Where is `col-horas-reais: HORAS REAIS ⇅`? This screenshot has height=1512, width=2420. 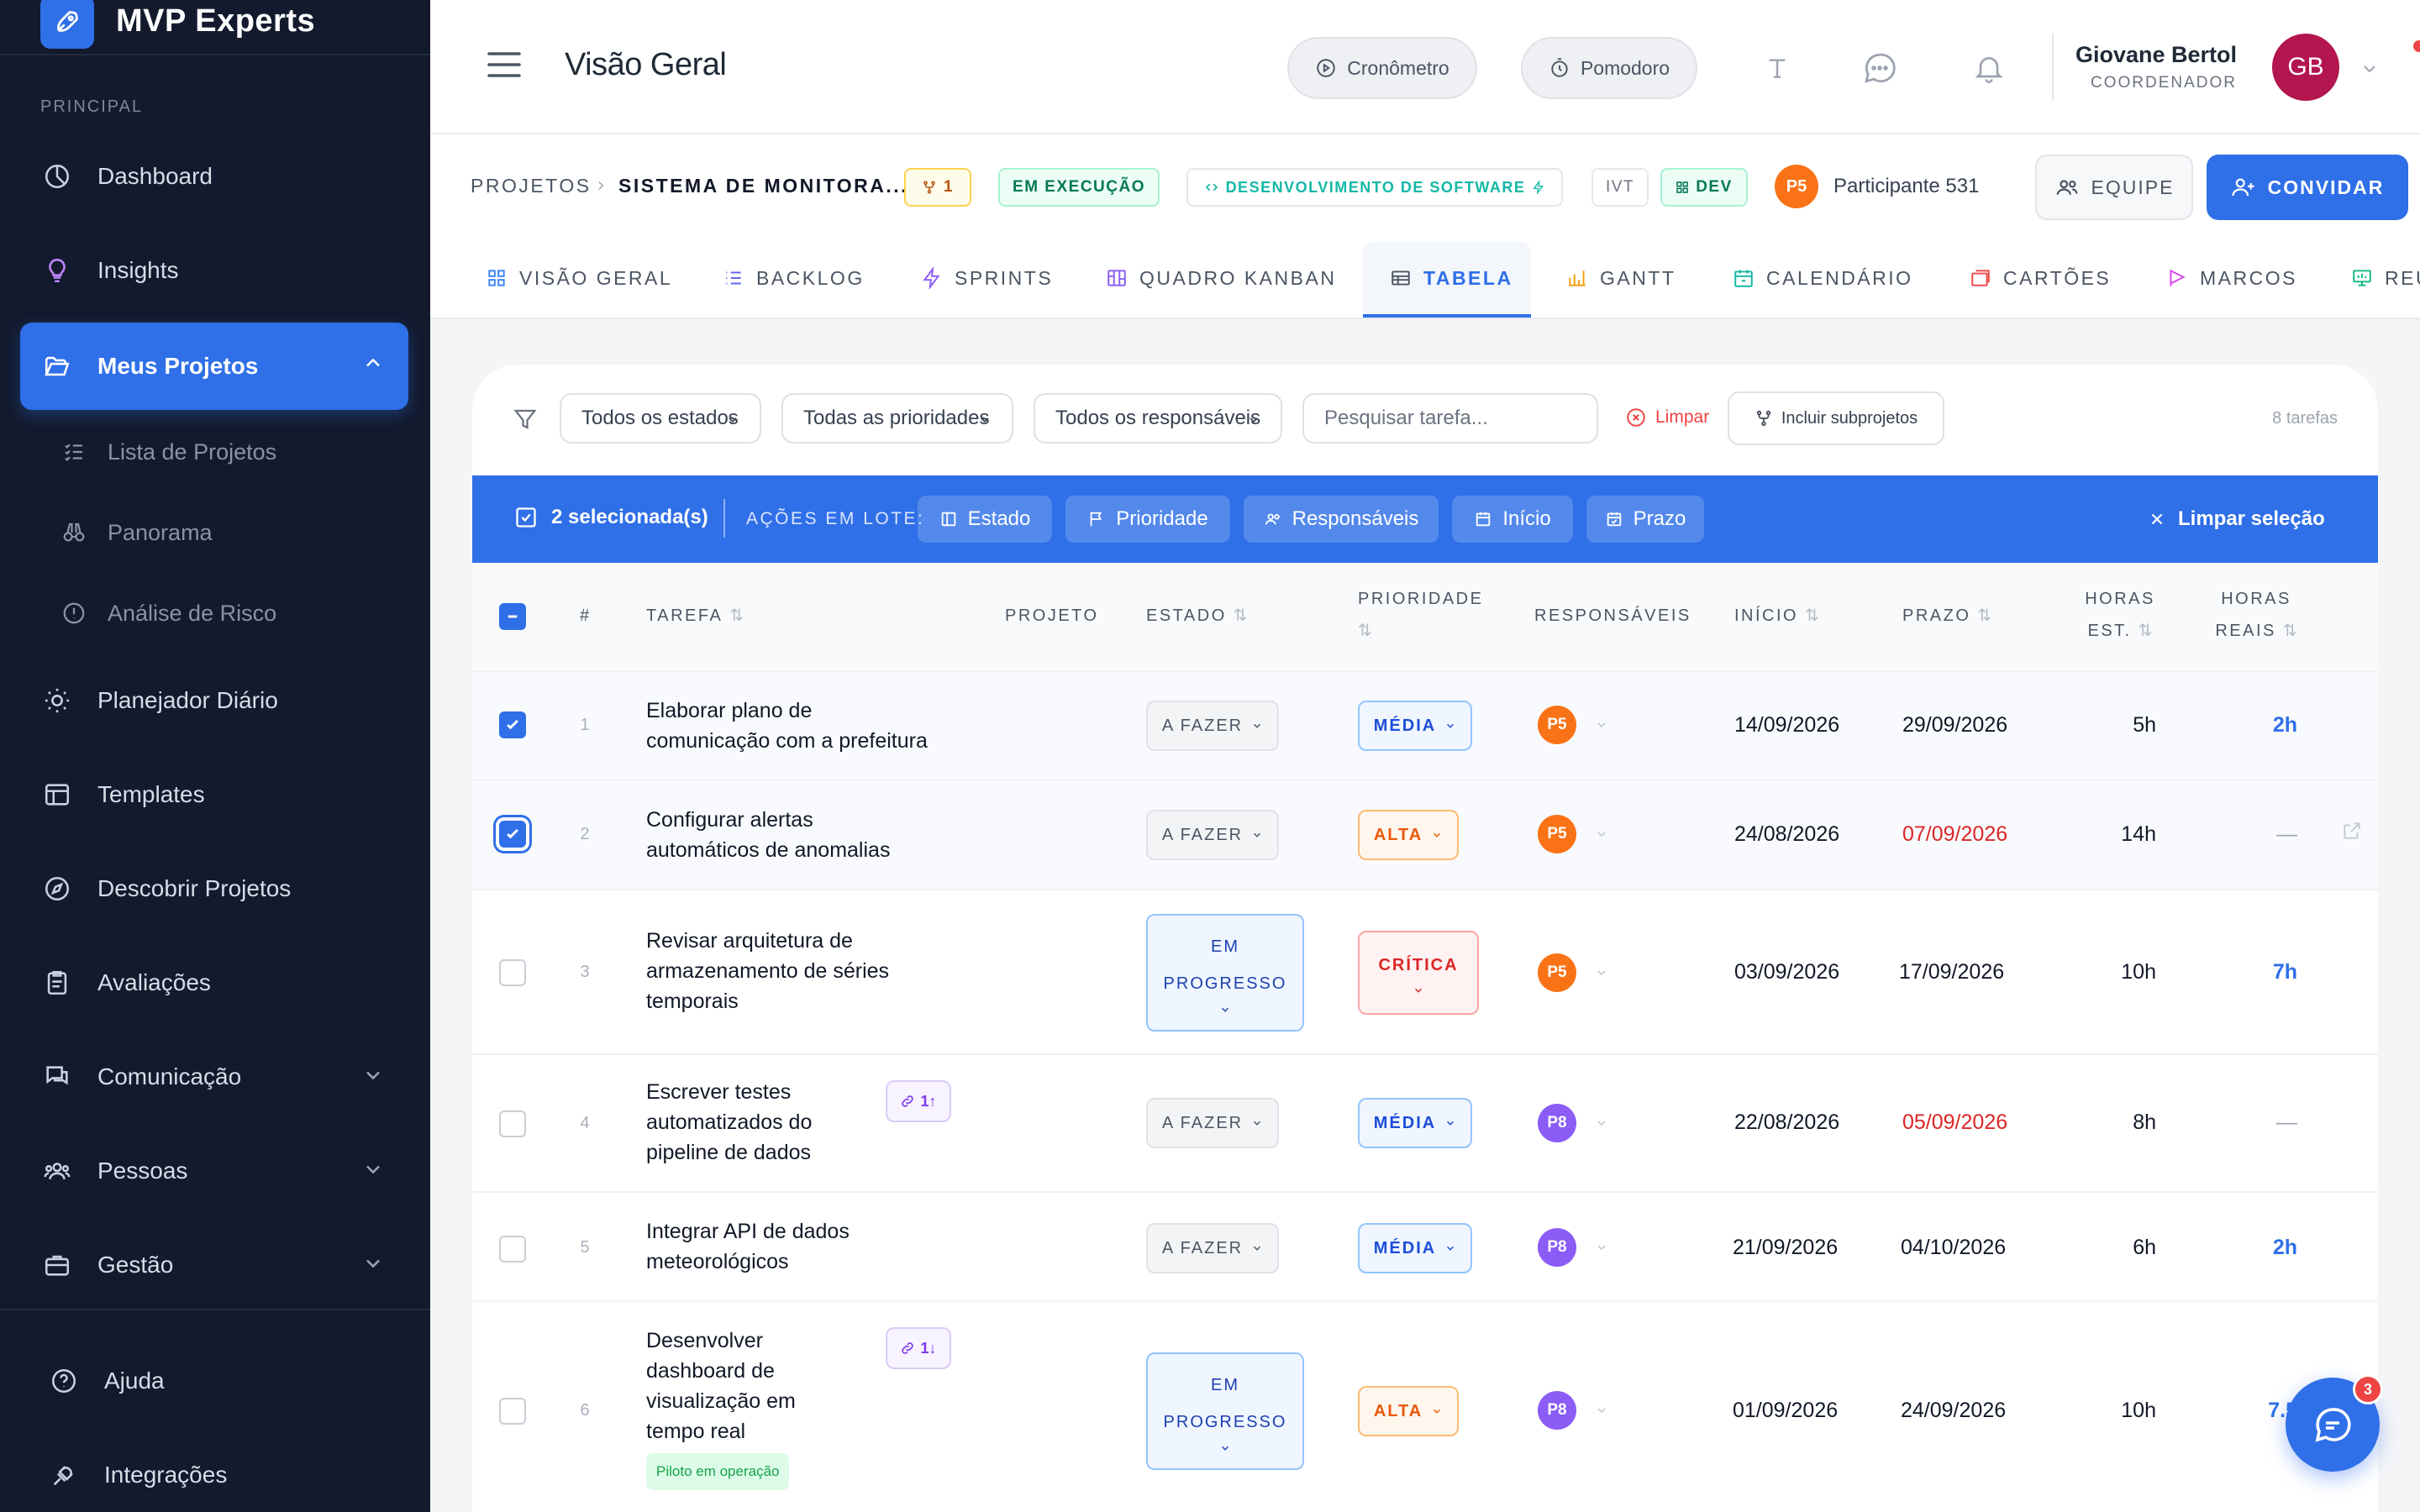
col-horas-reais: HORAS REAIS ⇅ is located at coordinates (2256, 615).